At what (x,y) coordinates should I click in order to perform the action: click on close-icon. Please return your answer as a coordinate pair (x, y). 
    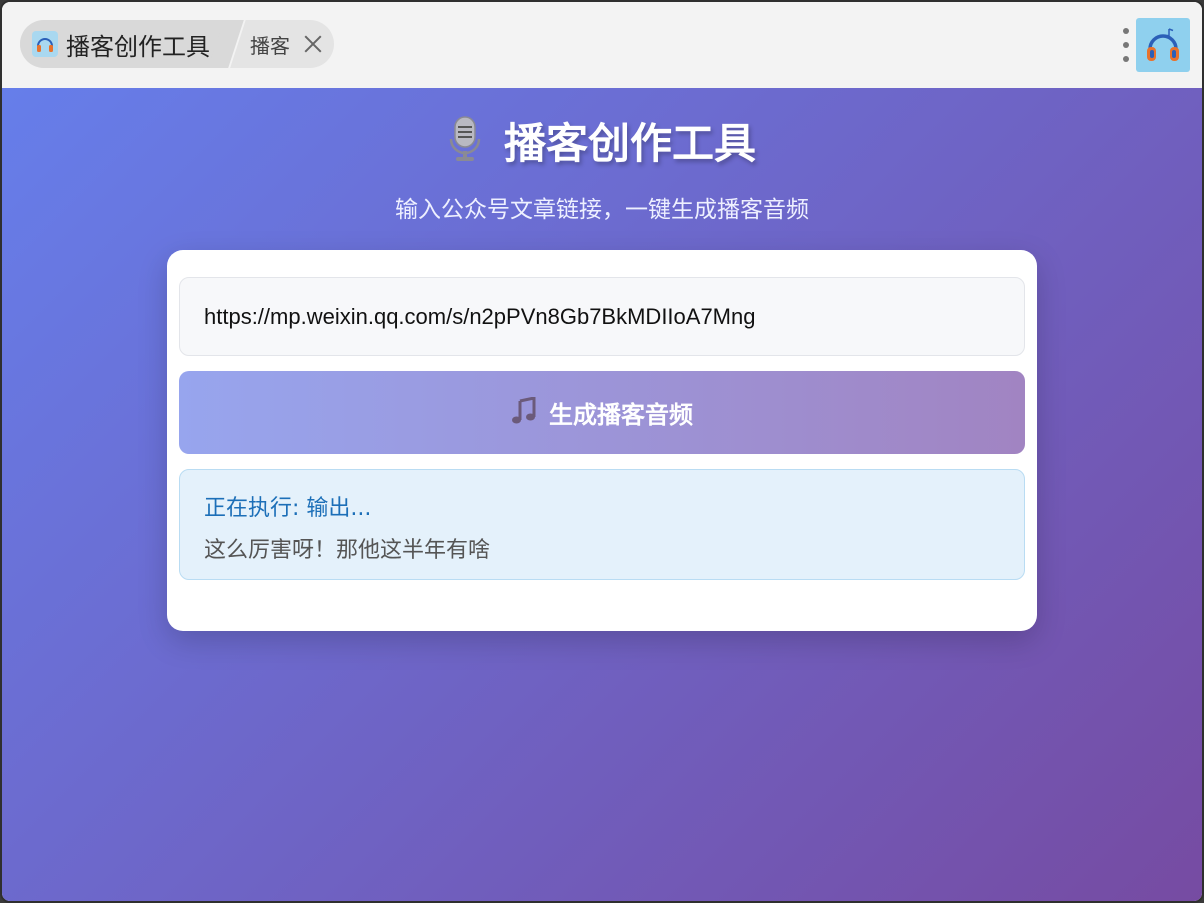
    Looking at the image, I should click on (313, 44).